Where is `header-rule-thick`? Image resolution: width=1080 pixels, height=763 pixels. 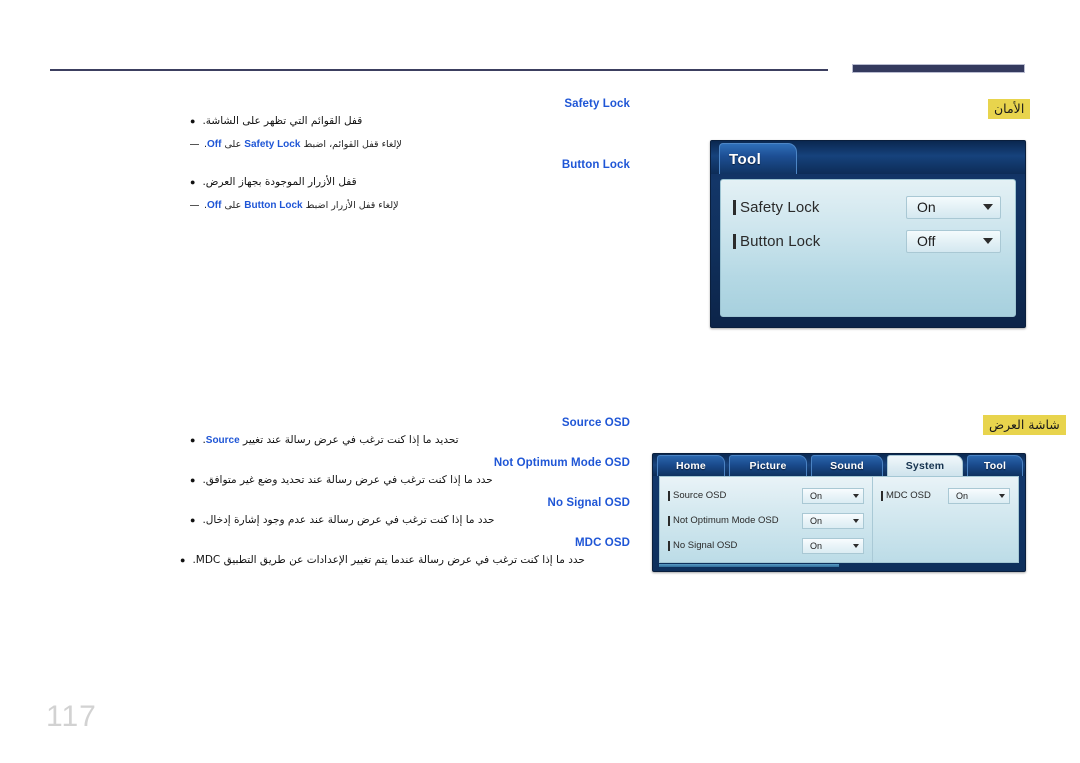 header-rule-thick is located at coordinates (938, 68).